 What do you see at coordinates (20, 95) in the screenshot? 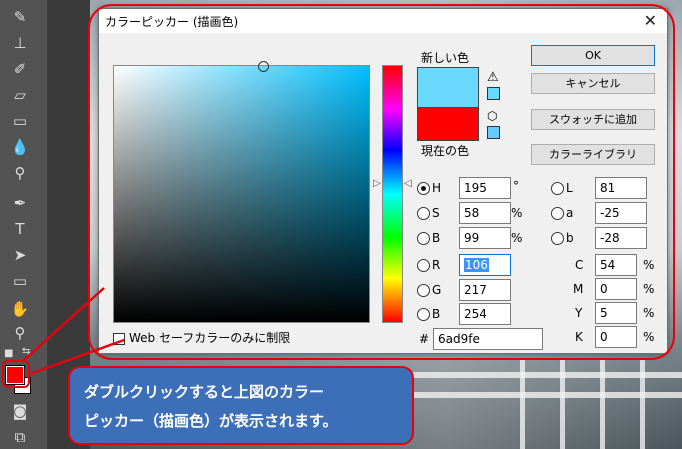
I see `eraser-icon: ▱` at bounding box center [20, 95].